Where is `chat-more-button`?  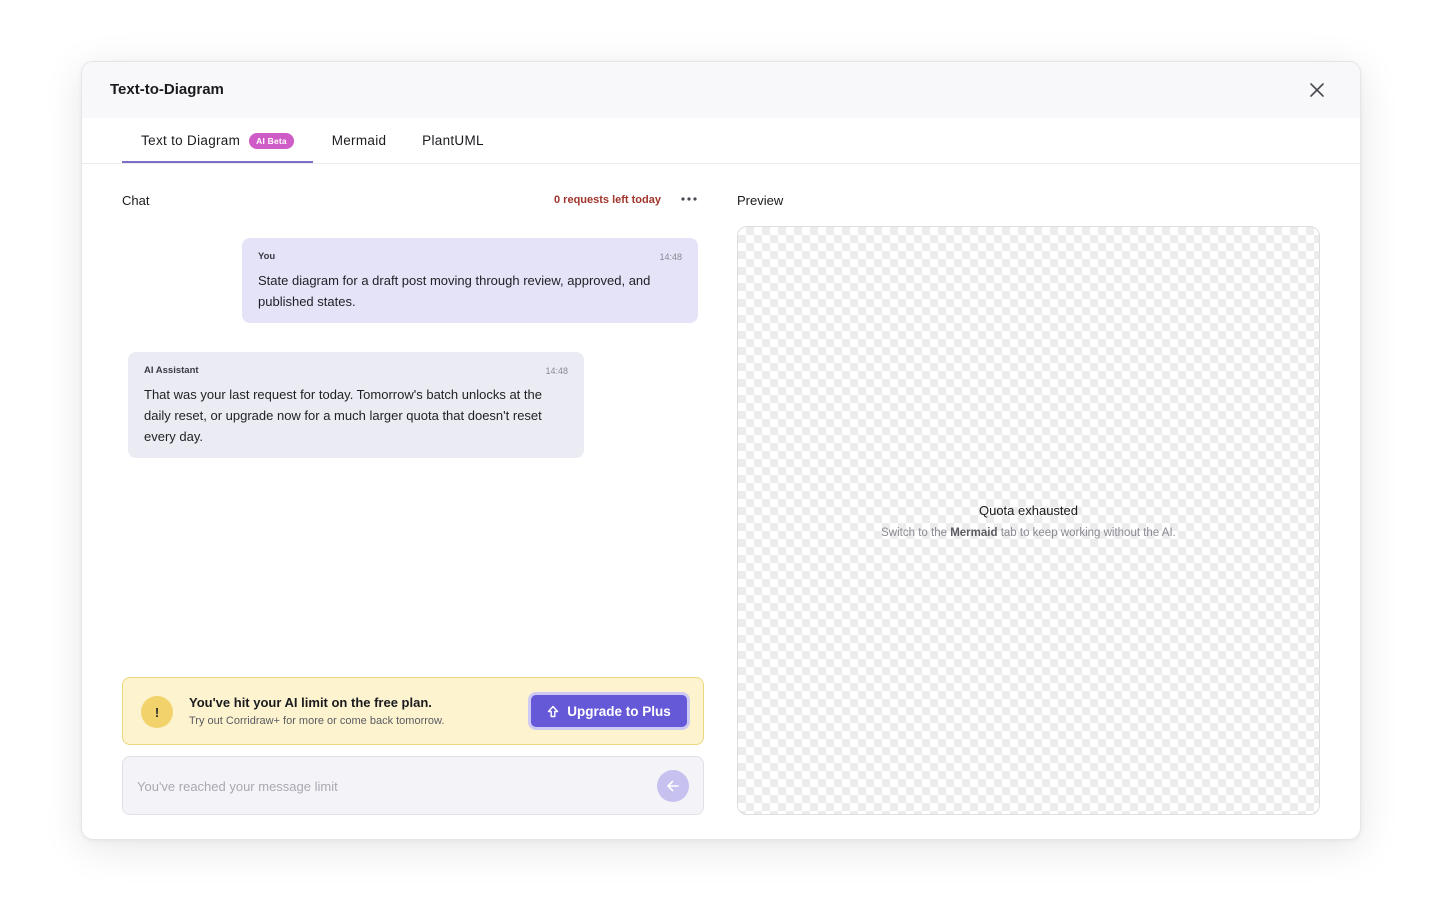
chat-more-button is located at coordinates (689, 199).